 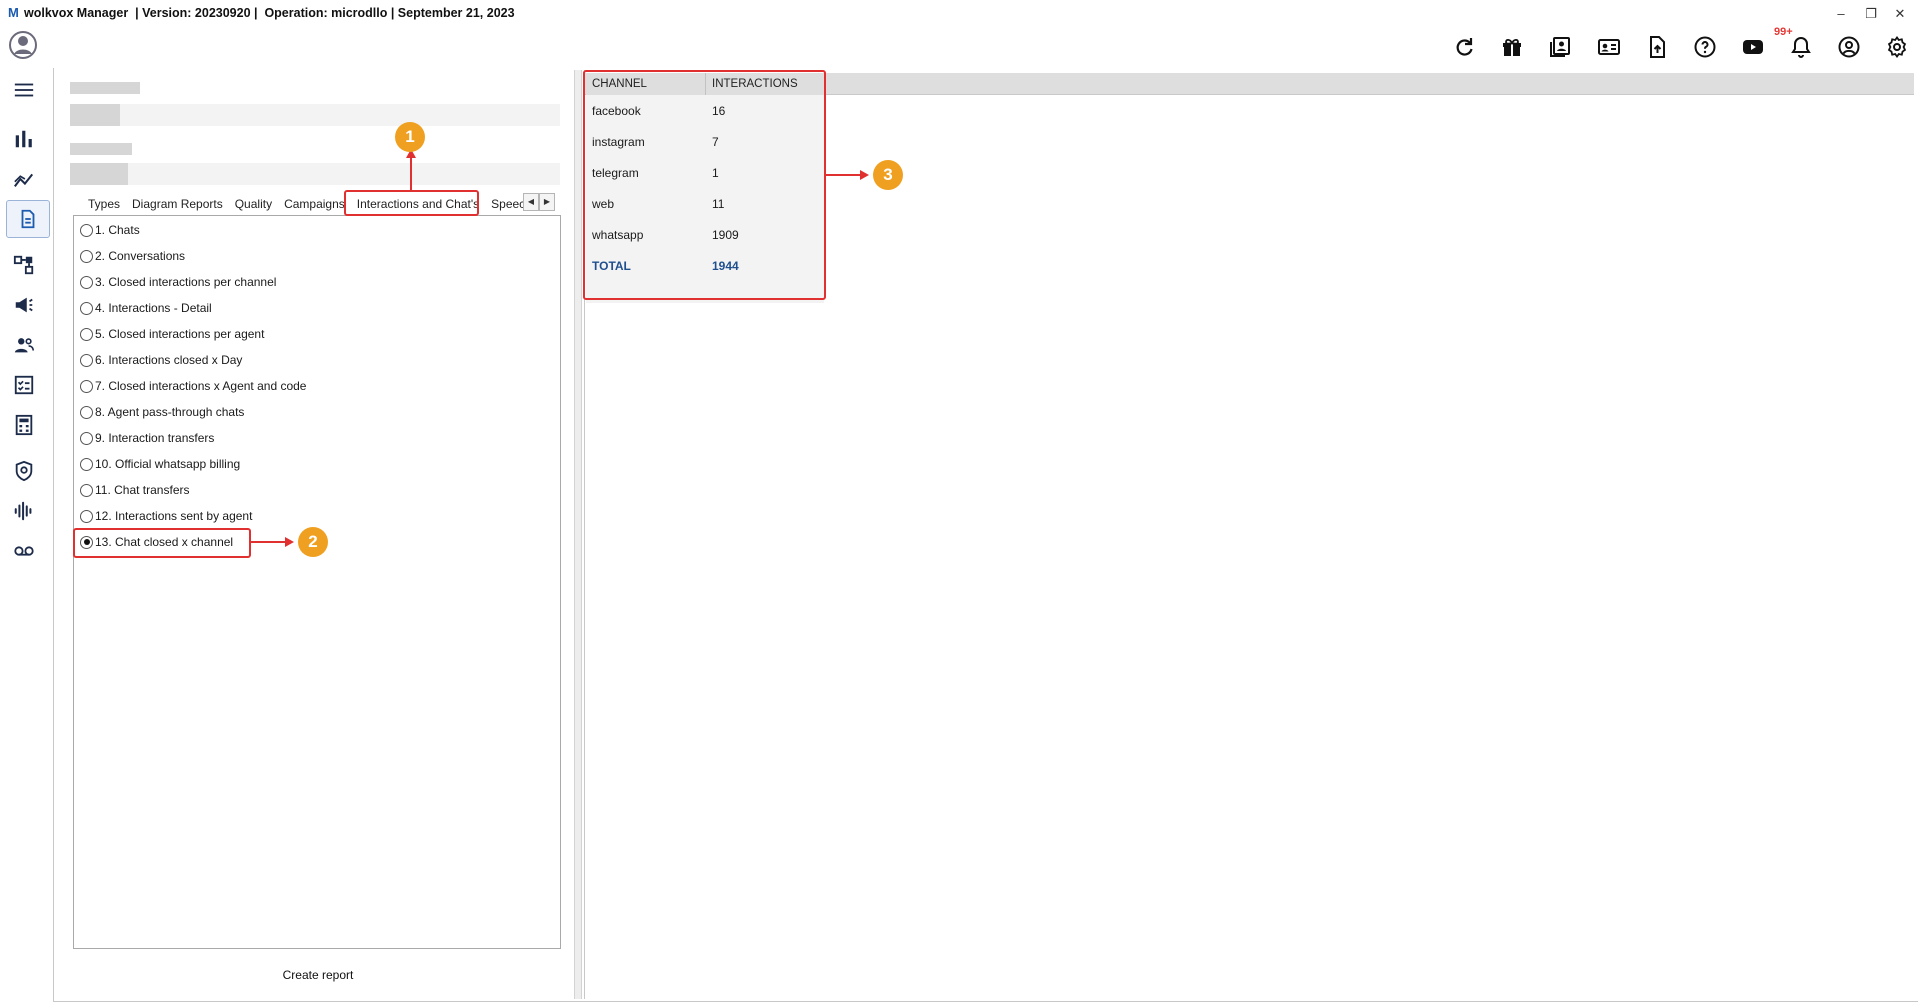 I want to click on bell-icon, so click(x=1801, y=47).